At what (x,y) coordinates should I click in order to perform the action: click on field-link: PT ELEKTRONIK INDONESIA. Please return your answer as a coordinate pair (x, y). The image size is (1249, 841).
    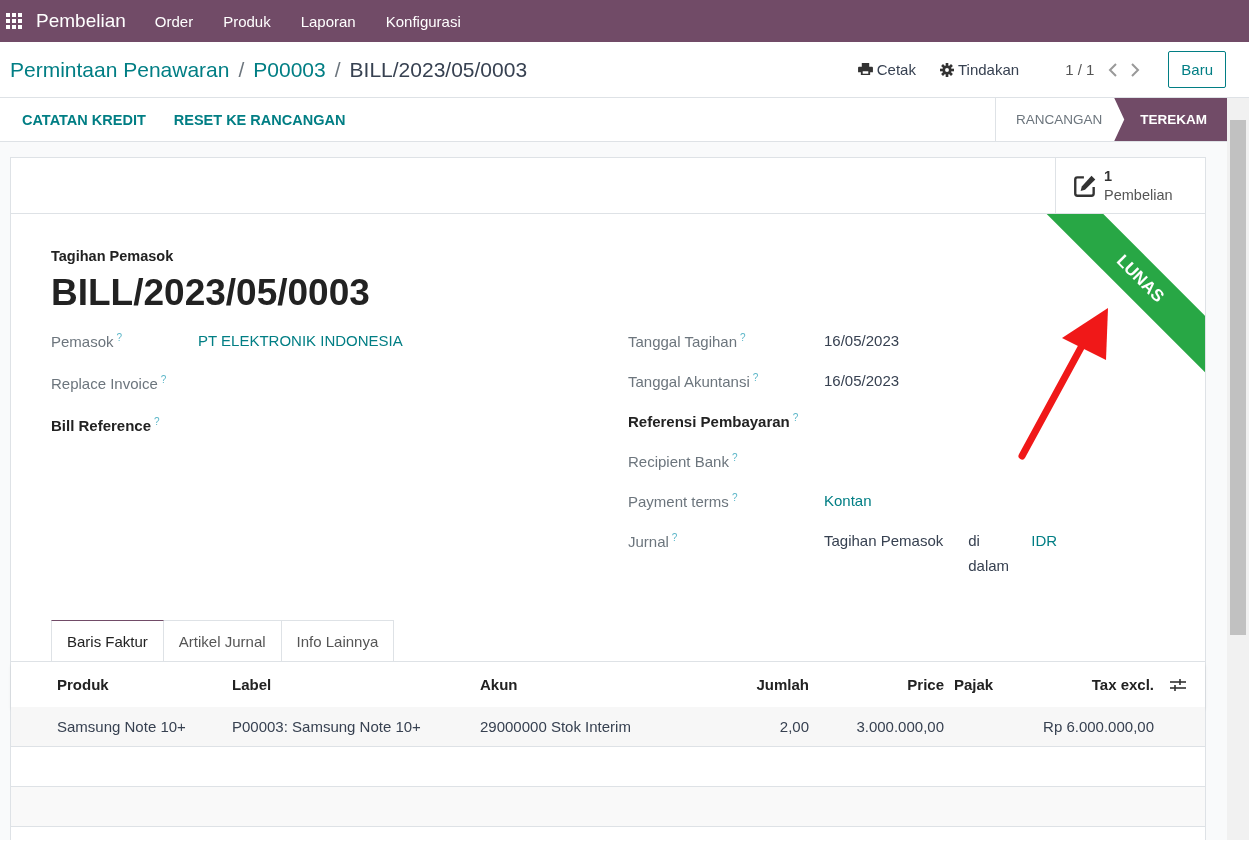
    Looking at the image, I should click on (300, 351).